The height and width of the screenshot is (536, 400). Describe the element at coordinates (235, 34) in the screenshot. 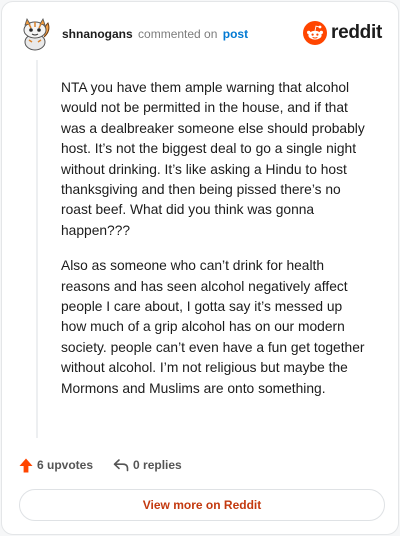

I see `post-link: post` at that location.